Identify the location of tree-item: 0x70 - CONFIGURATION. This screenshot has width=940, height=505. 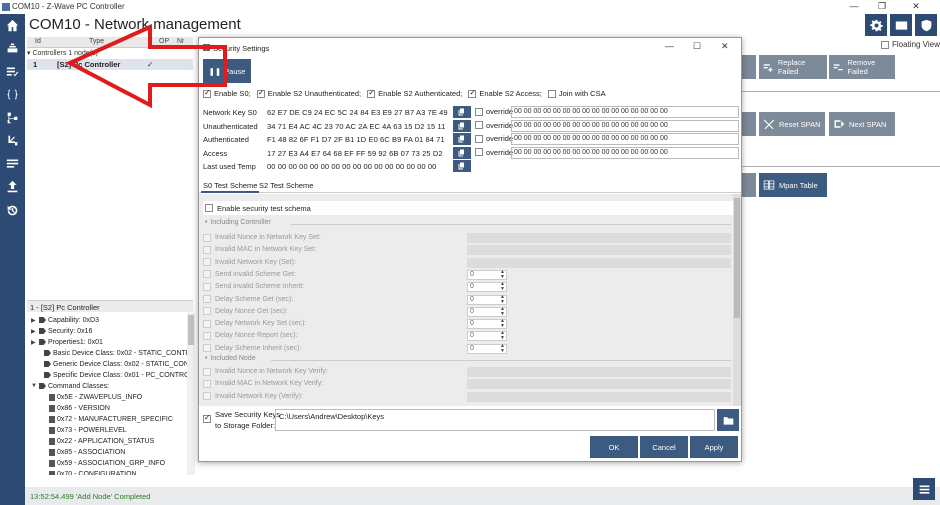
(89, 472).